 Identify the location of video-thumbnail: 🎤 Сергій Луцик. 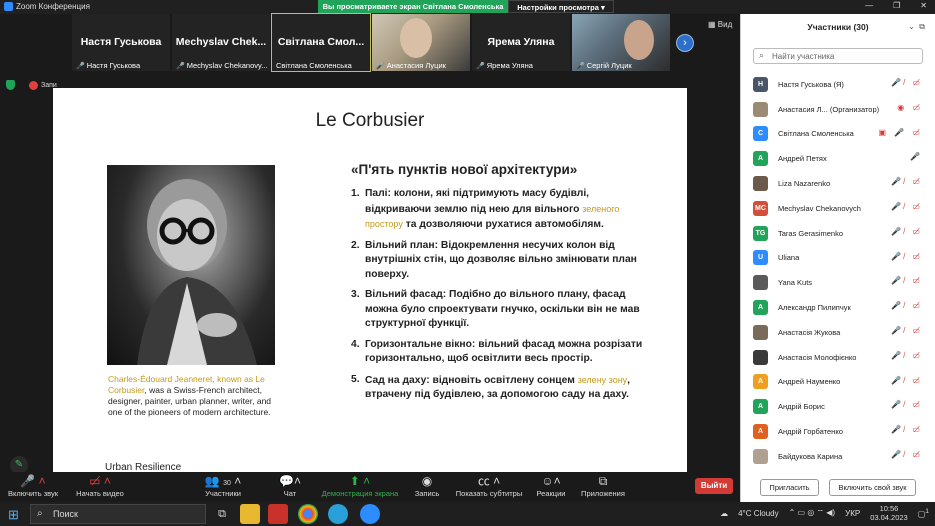
(621, 42).